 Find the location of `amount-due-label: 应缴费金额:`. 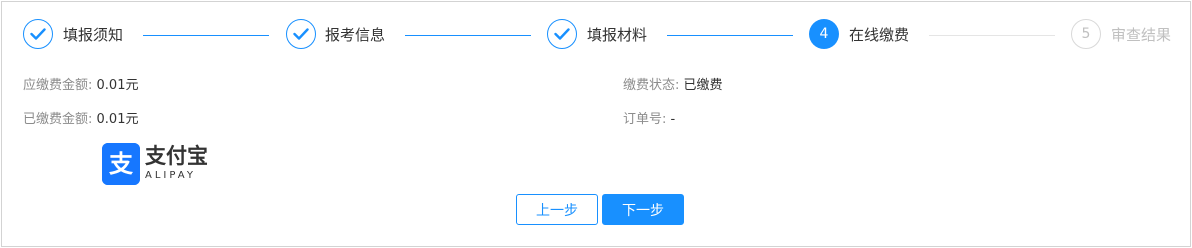

amount-due-label: 应缴费金额: is located at coordinates (58, 85).